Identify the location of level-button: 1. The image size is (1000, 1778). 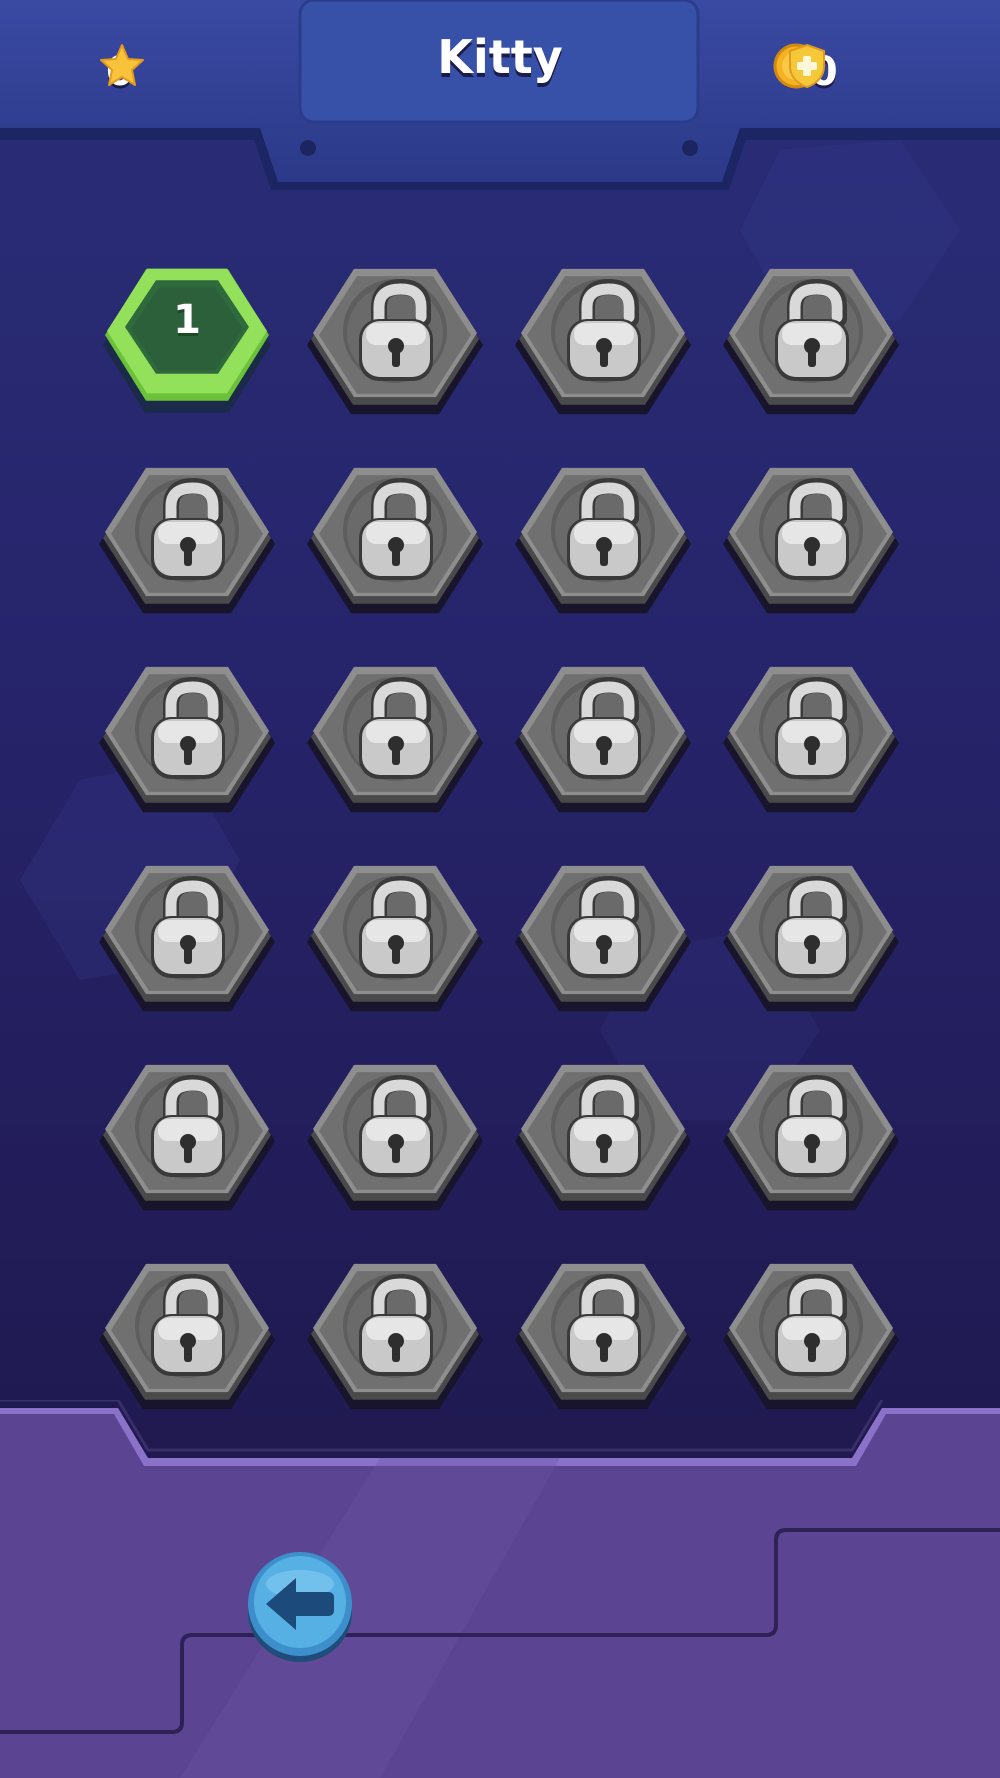
(187, 337).